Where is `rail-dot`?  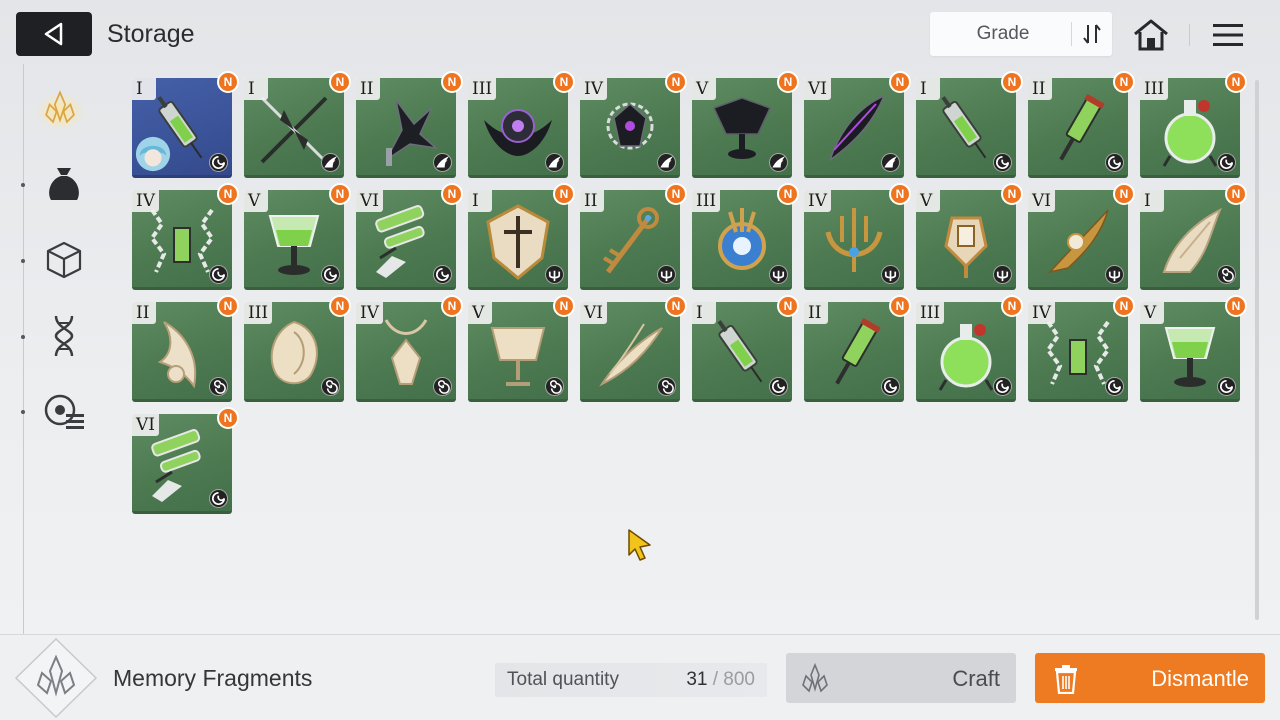
rail-dot is located at coordinates (23, 412).